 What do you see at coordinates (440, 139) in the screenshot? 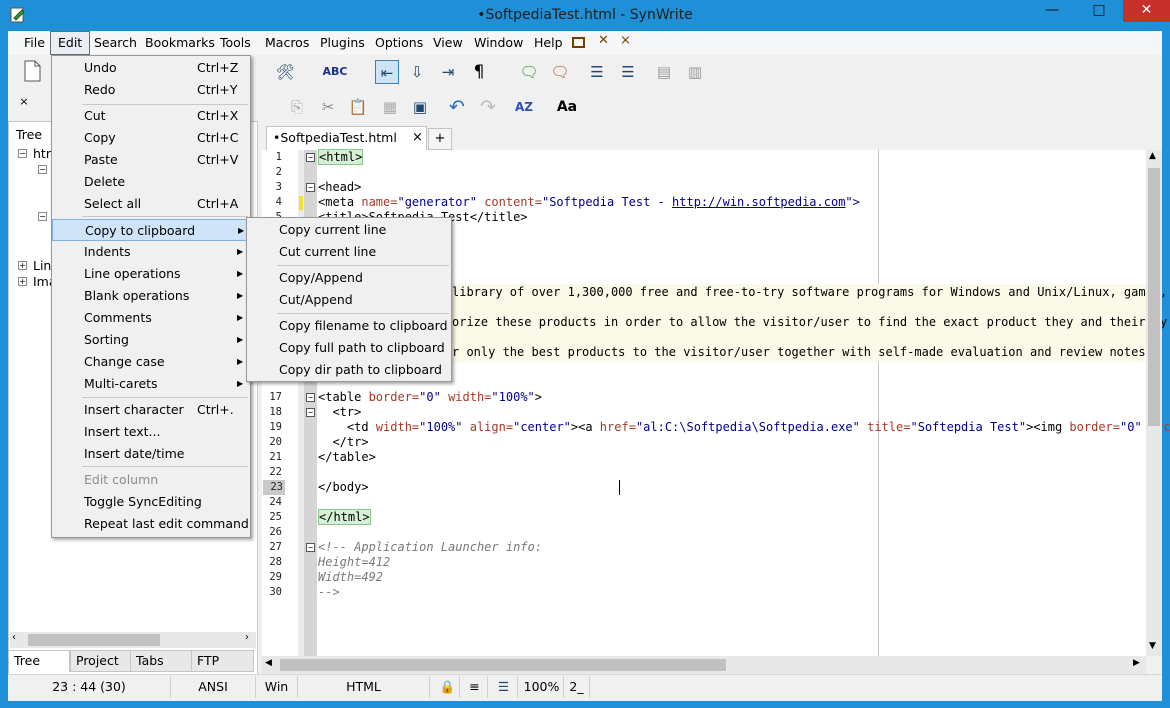
I see `new-tab-button: +` at bounding box center [440, 139].